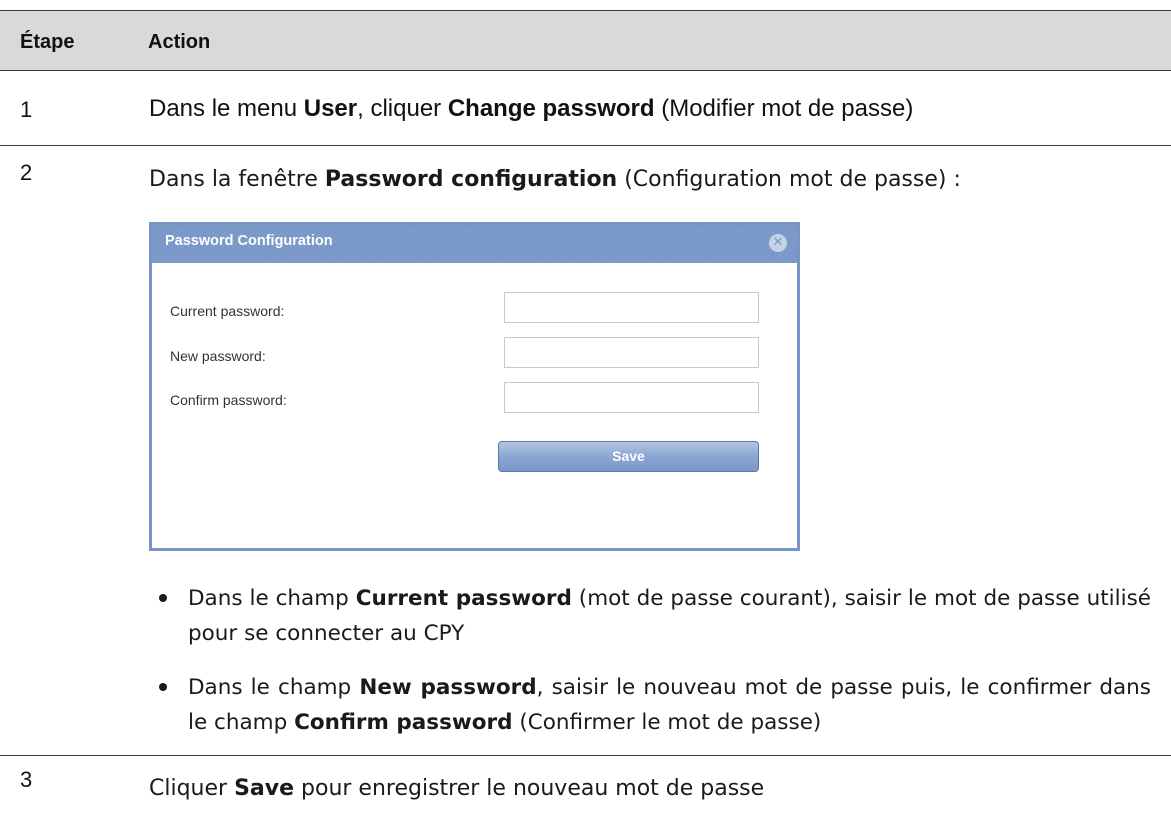  I want to click on header-action: Action, so click(179, 42).